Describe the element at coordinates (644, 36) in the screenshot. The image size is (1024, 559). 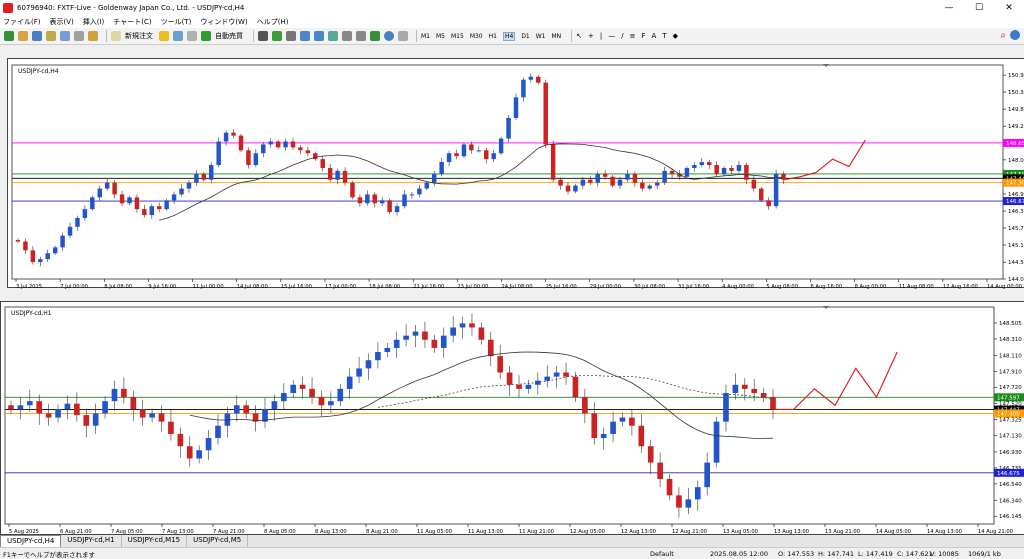
I see `fibonacci-tool-icon: F` at that location.